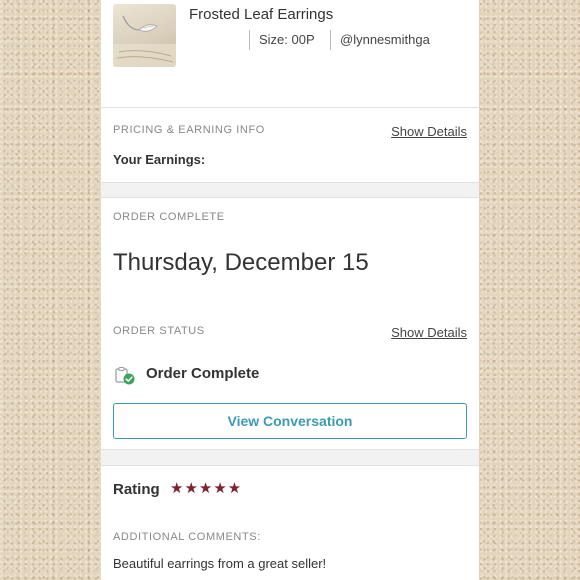 The image size is (580, 580). I want to click on view-conversation-button: View Conversation, so click(290, 421).